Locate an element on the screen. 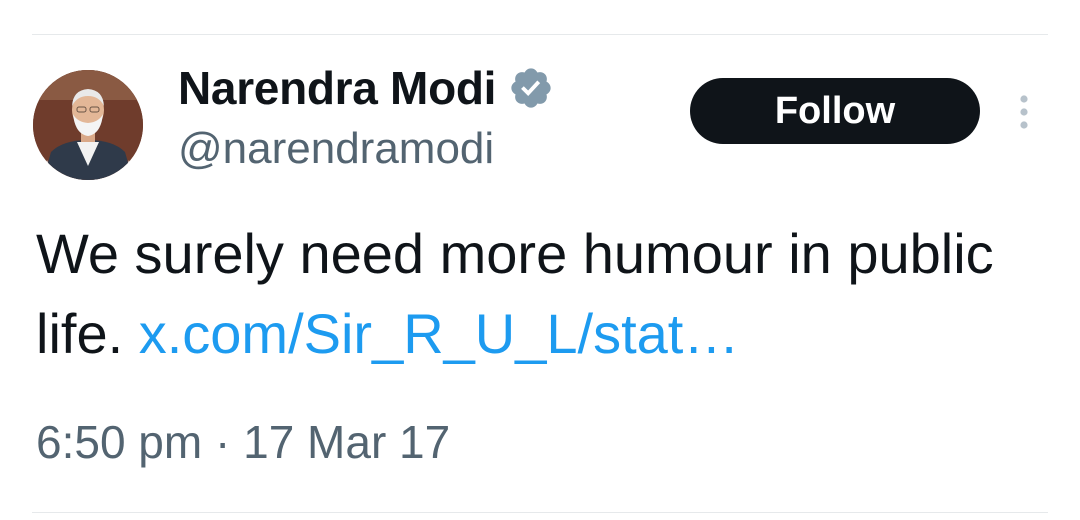 Image resolution: width=1080 pixels, height=520 pixels. more-vertical-icon is located at coordinates (1024, 112).